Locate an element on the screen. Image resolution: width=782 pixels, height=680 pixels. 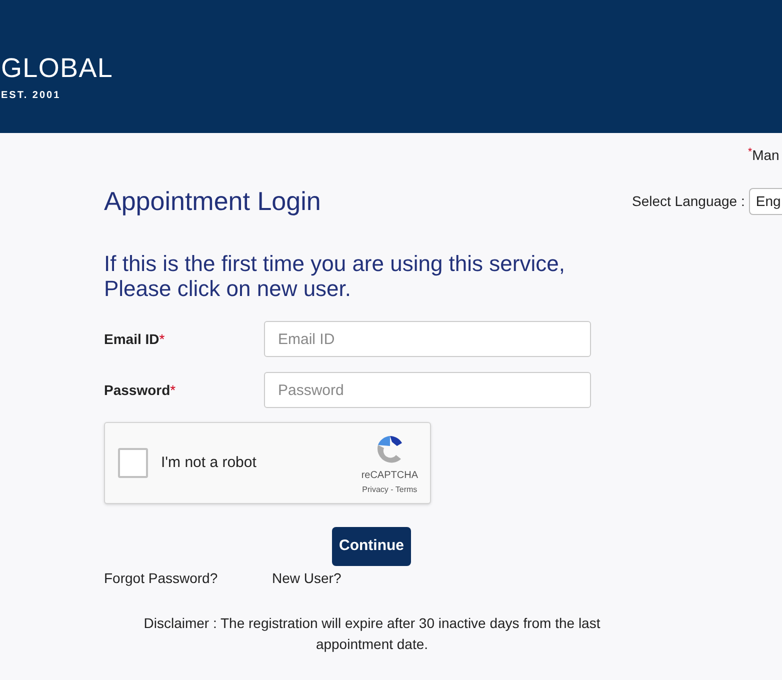
continue-button: Continue is located at coordinates (371, 546).